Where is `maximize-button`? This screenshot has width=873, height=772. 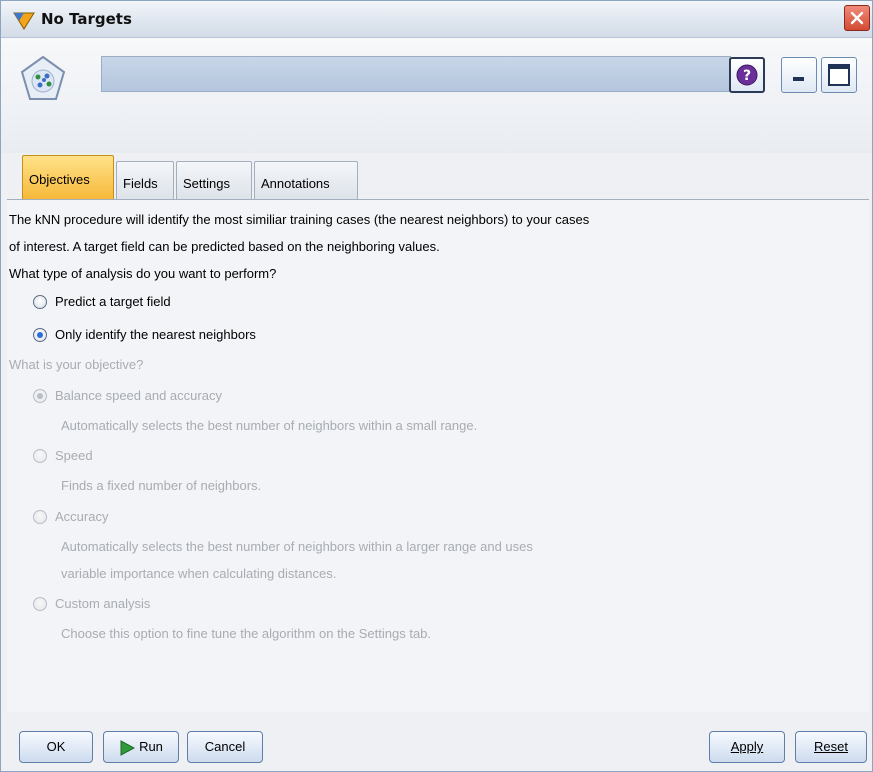
maximize-button is located at coordinates (839, 75).